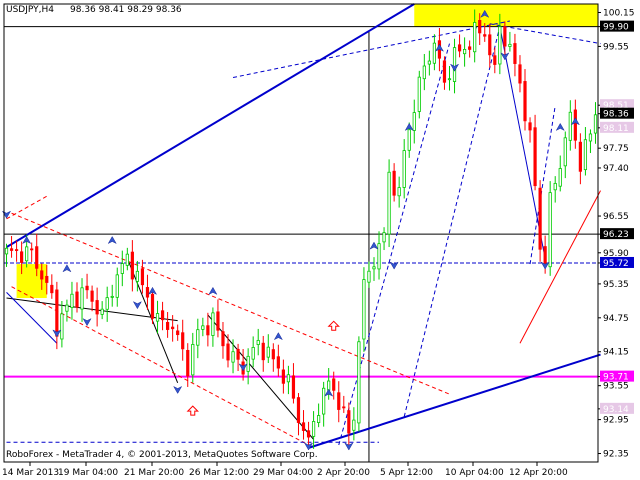 This screenshot has height=480, width=640. I want to click on y-tick-label: 95.35, so click(616, 285).